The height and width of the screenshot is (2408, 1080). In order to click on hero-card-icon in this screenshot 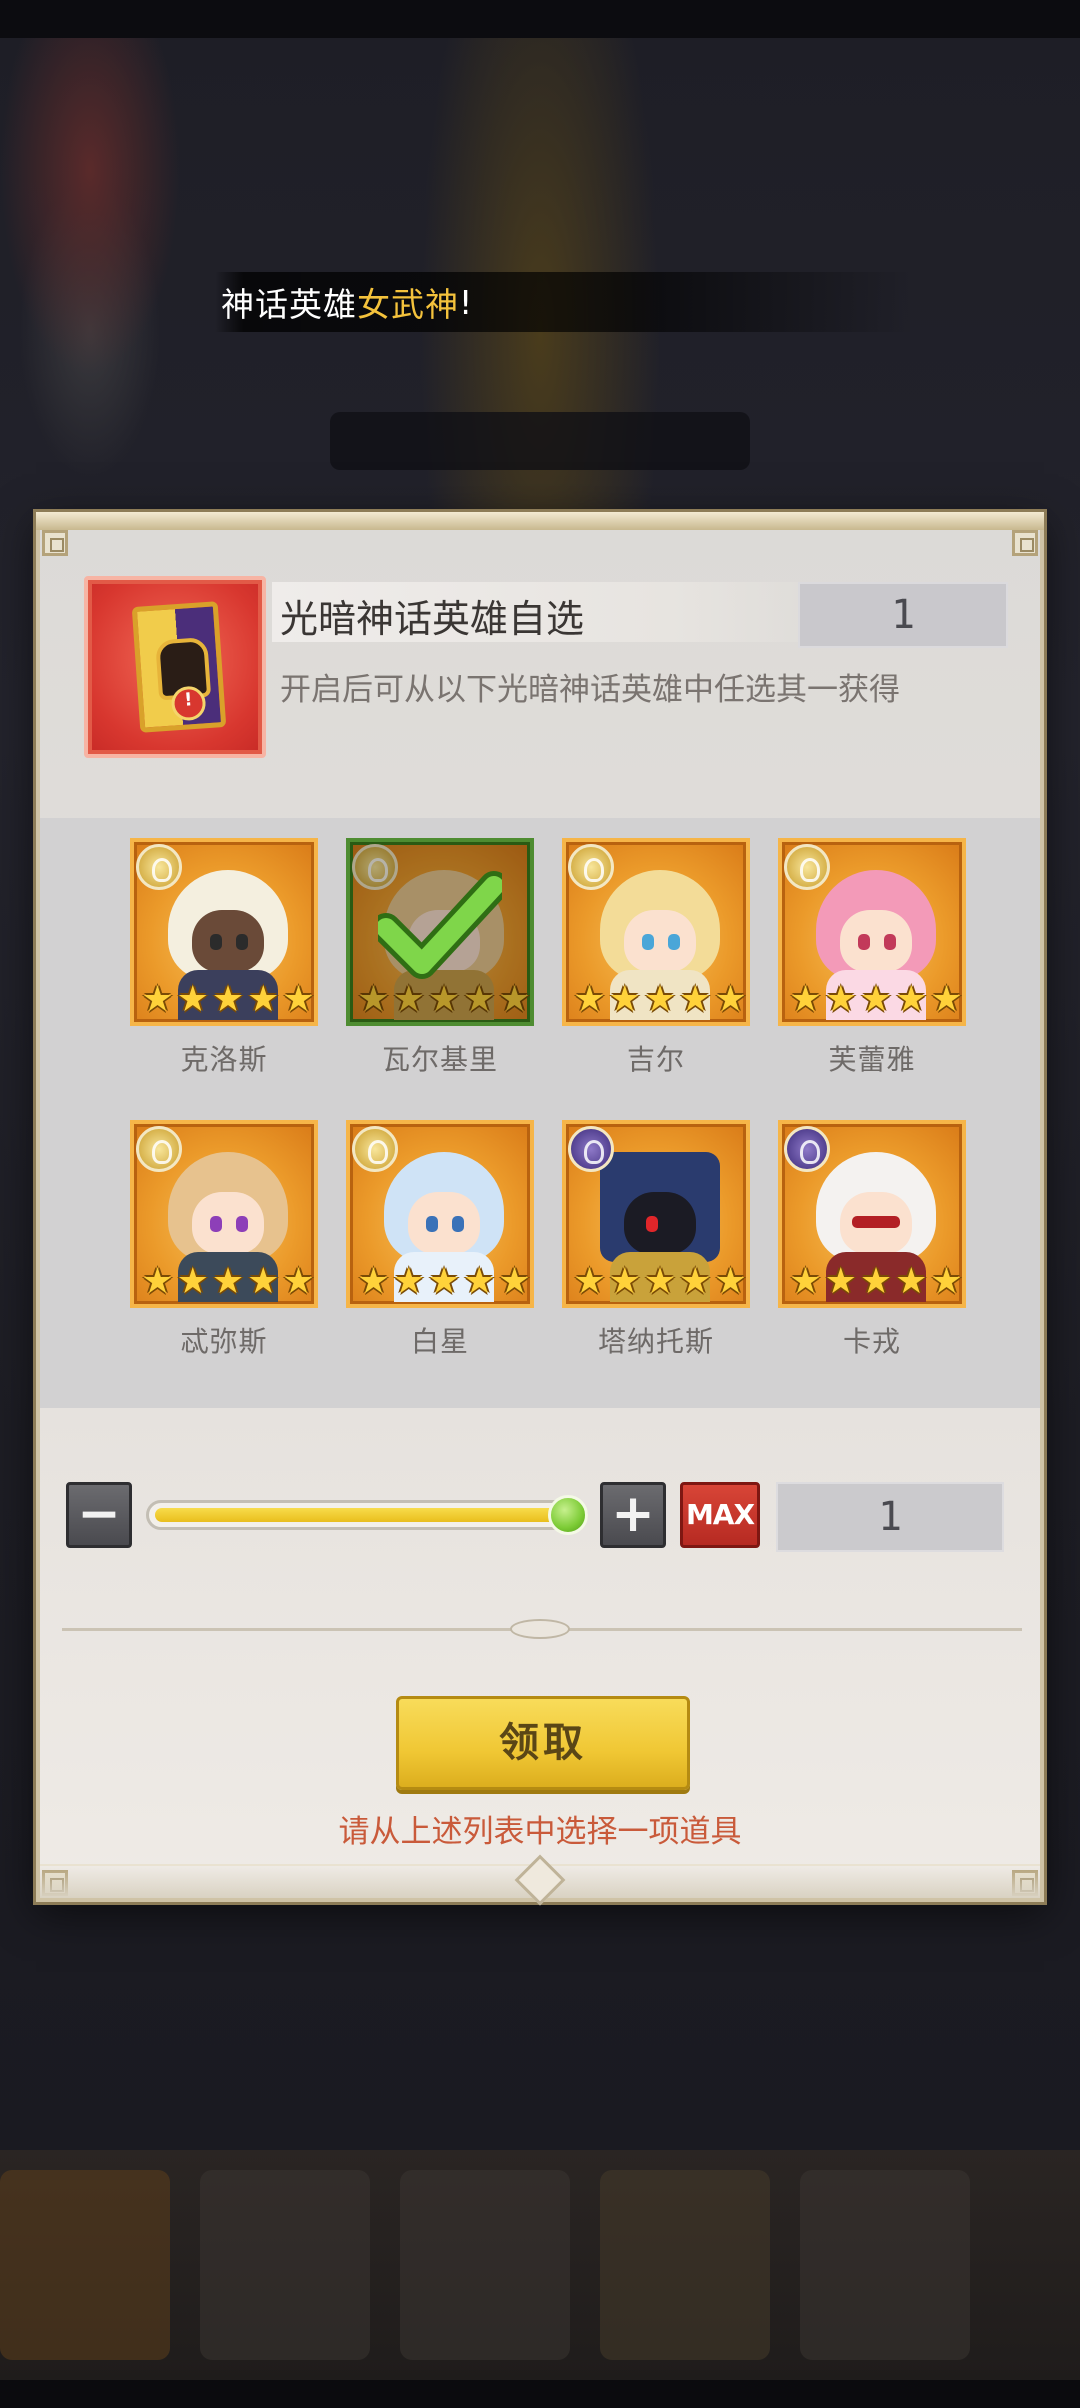, I will do `click(179, 667)`.